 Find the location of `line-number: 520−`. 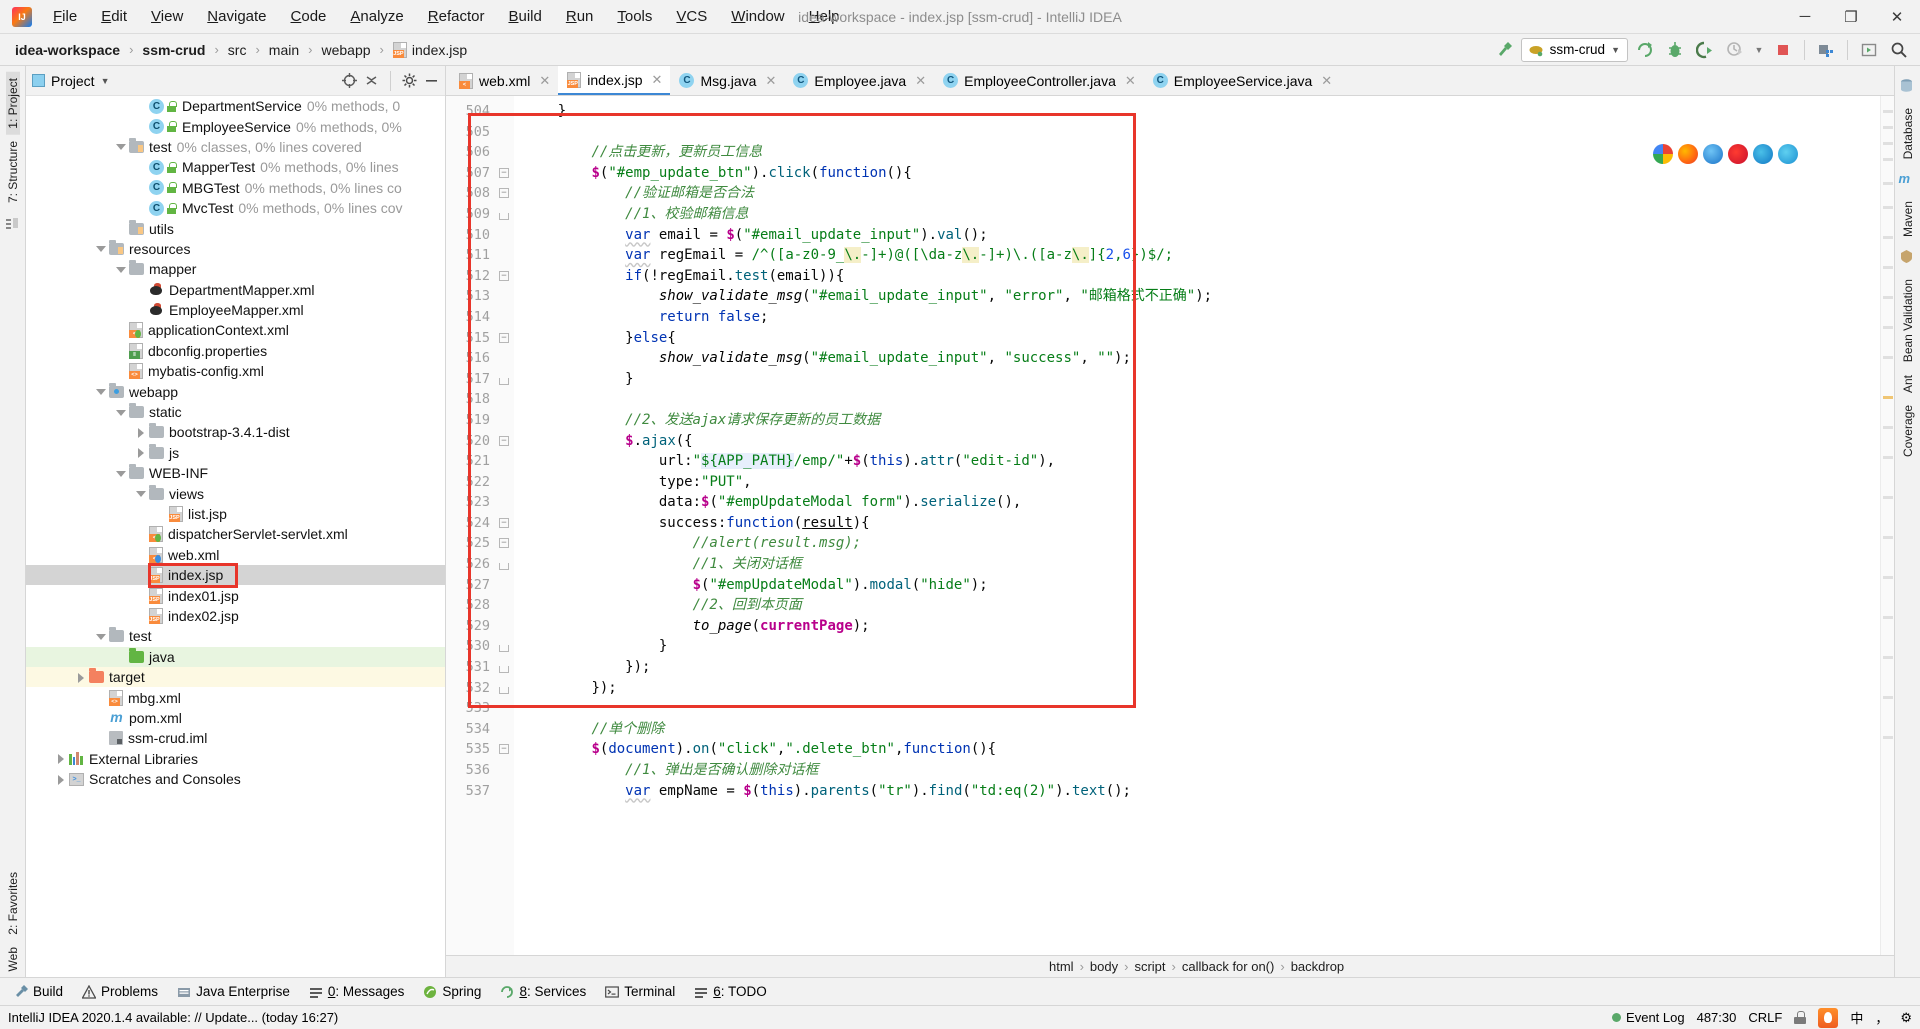

line-number: 520− is located at coordinates (480, 441).